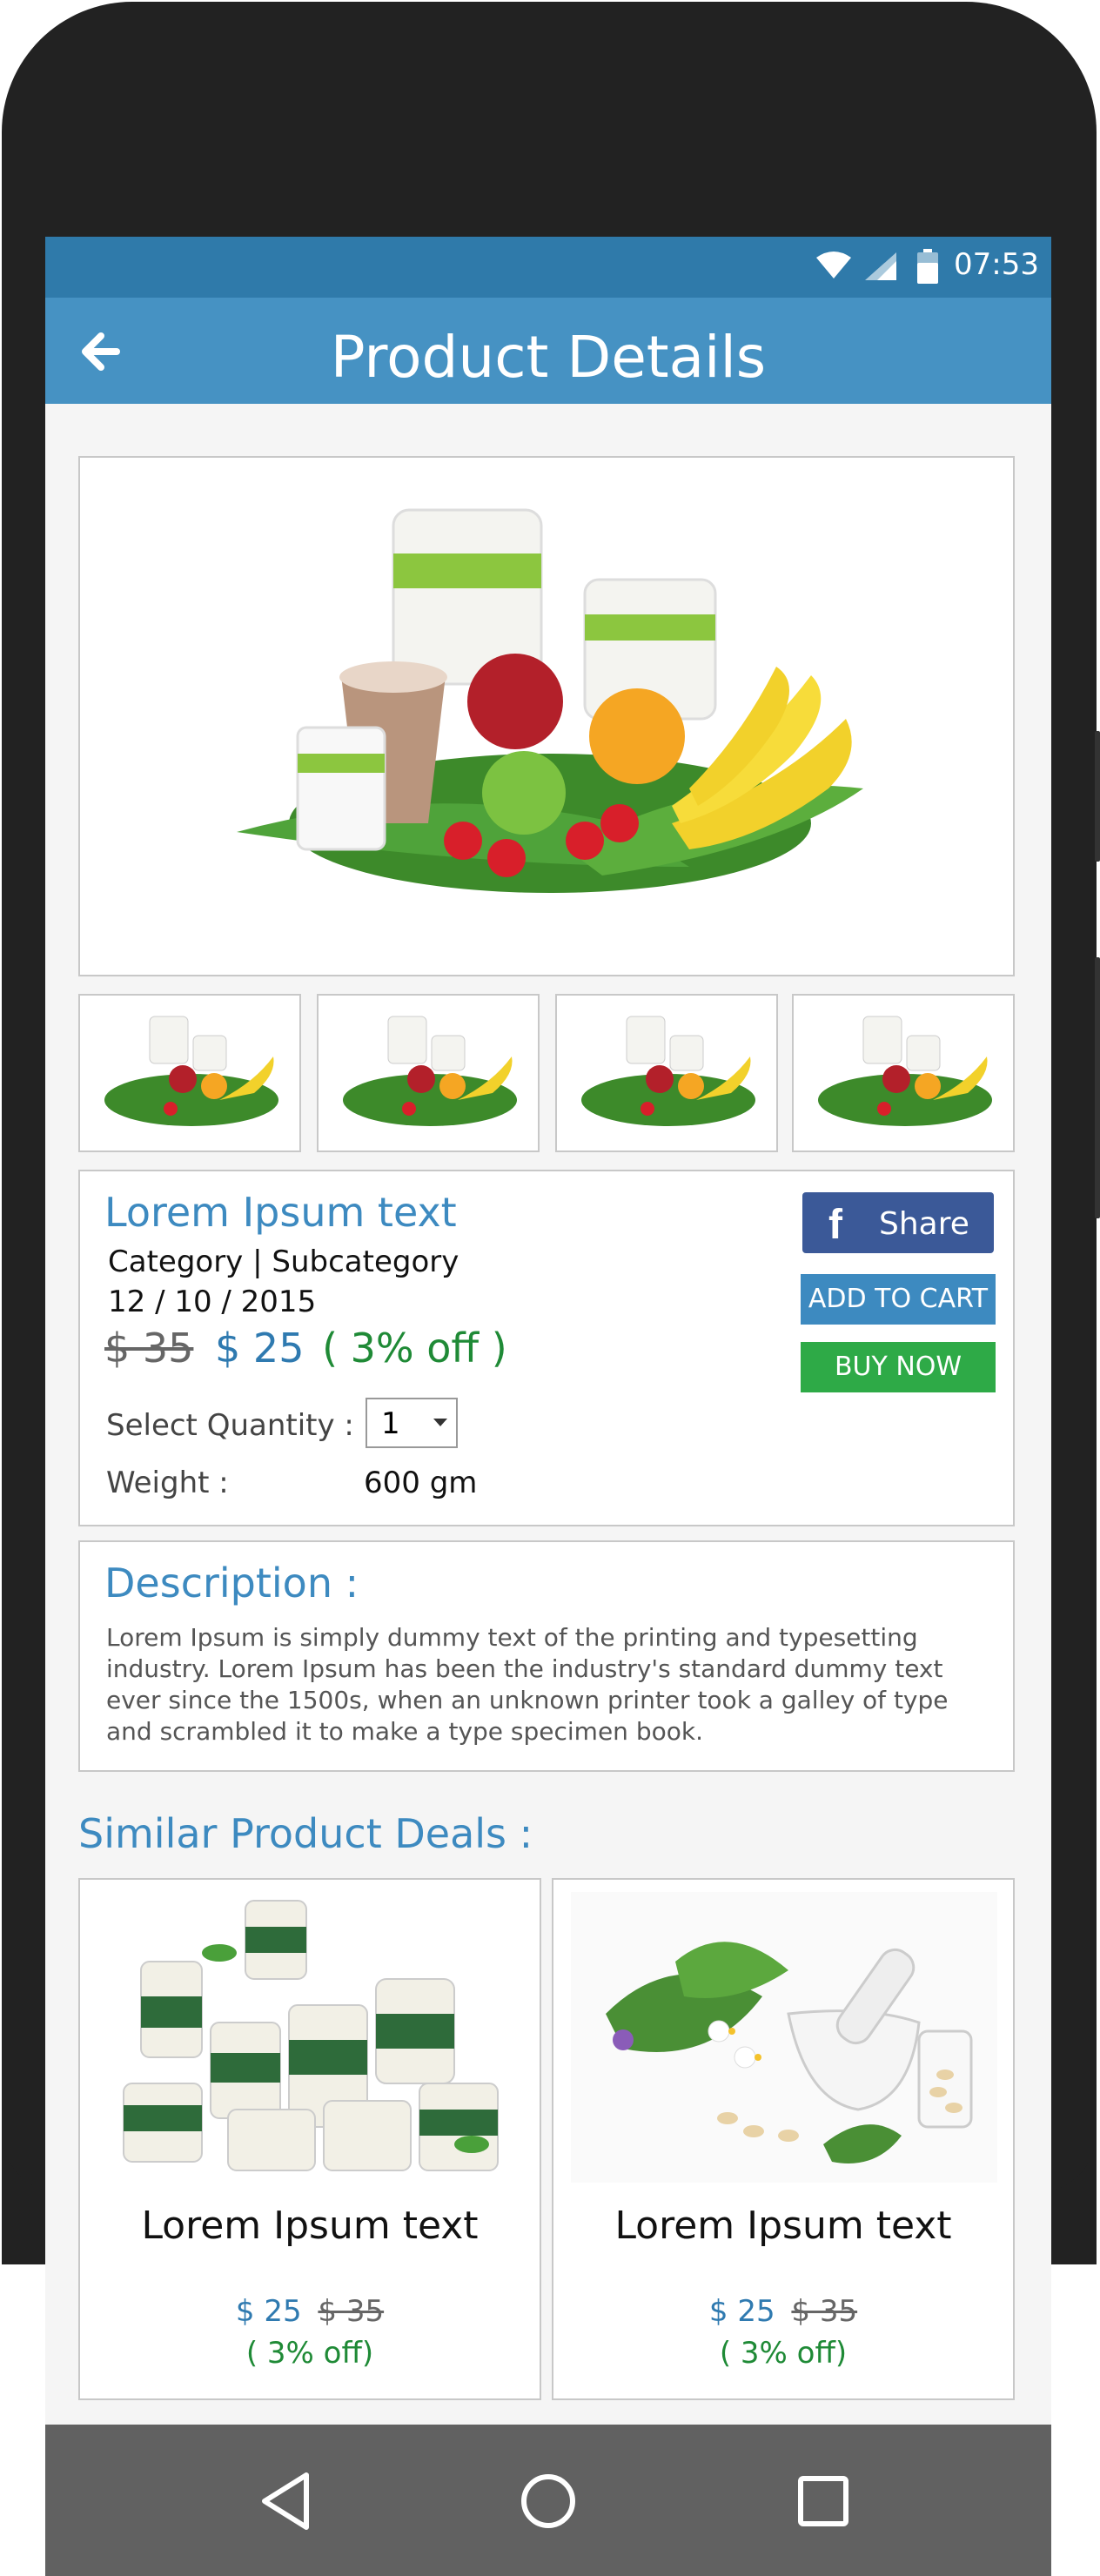 The width and height of the screenshot is (1100, 2576). I want to click on similar-deals-title: Similar Product Deals :, so click(305, 1833).